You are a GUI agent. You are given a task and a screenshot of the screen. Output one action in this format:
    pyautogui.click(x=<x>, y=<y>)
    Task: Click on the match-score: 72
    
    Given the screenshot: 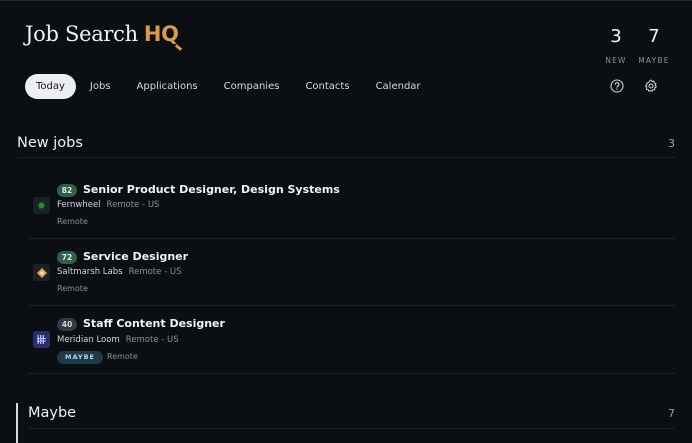 What is the action you would take?
    pyautogui.click(x=67, y=257)
    